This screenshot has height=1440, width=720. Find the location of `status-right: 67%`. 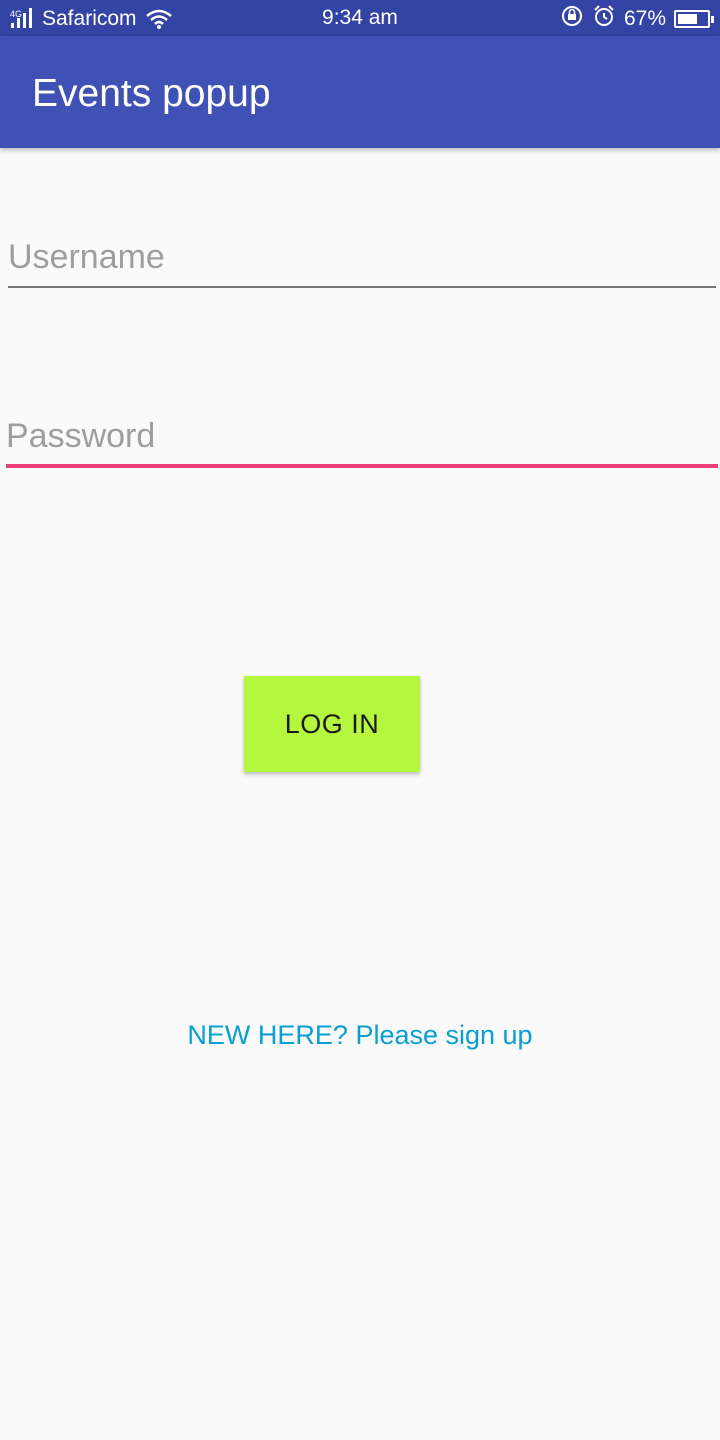

status-right: 67% is located at coordinates (637, 19).